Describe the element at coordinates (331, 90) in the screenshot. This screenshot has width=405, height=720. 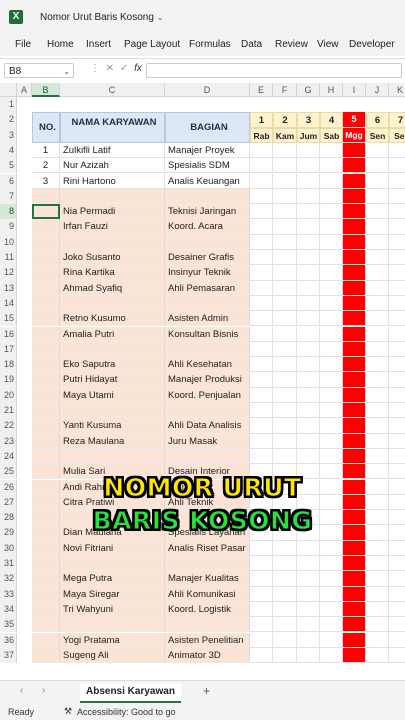
I see `column-header-h: H` at that location.